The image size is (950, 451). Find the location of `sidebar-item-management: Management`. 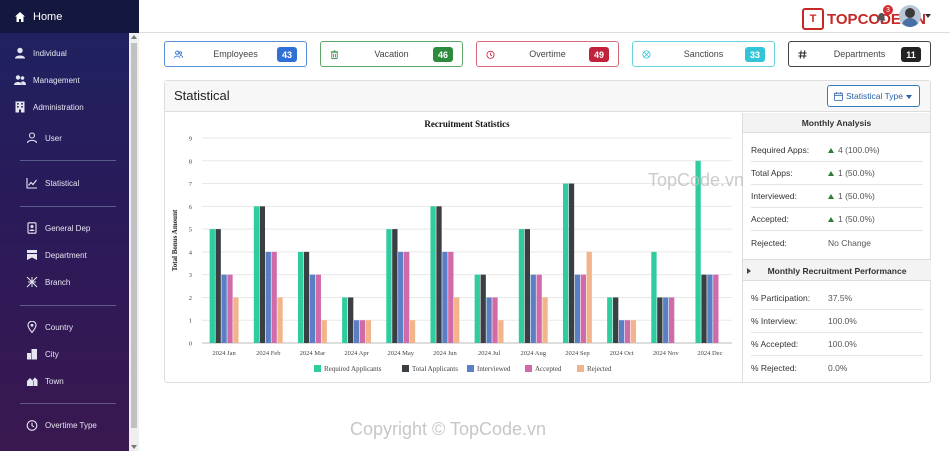

sidebar-item-management: Management is located at coordinates (47, 80).